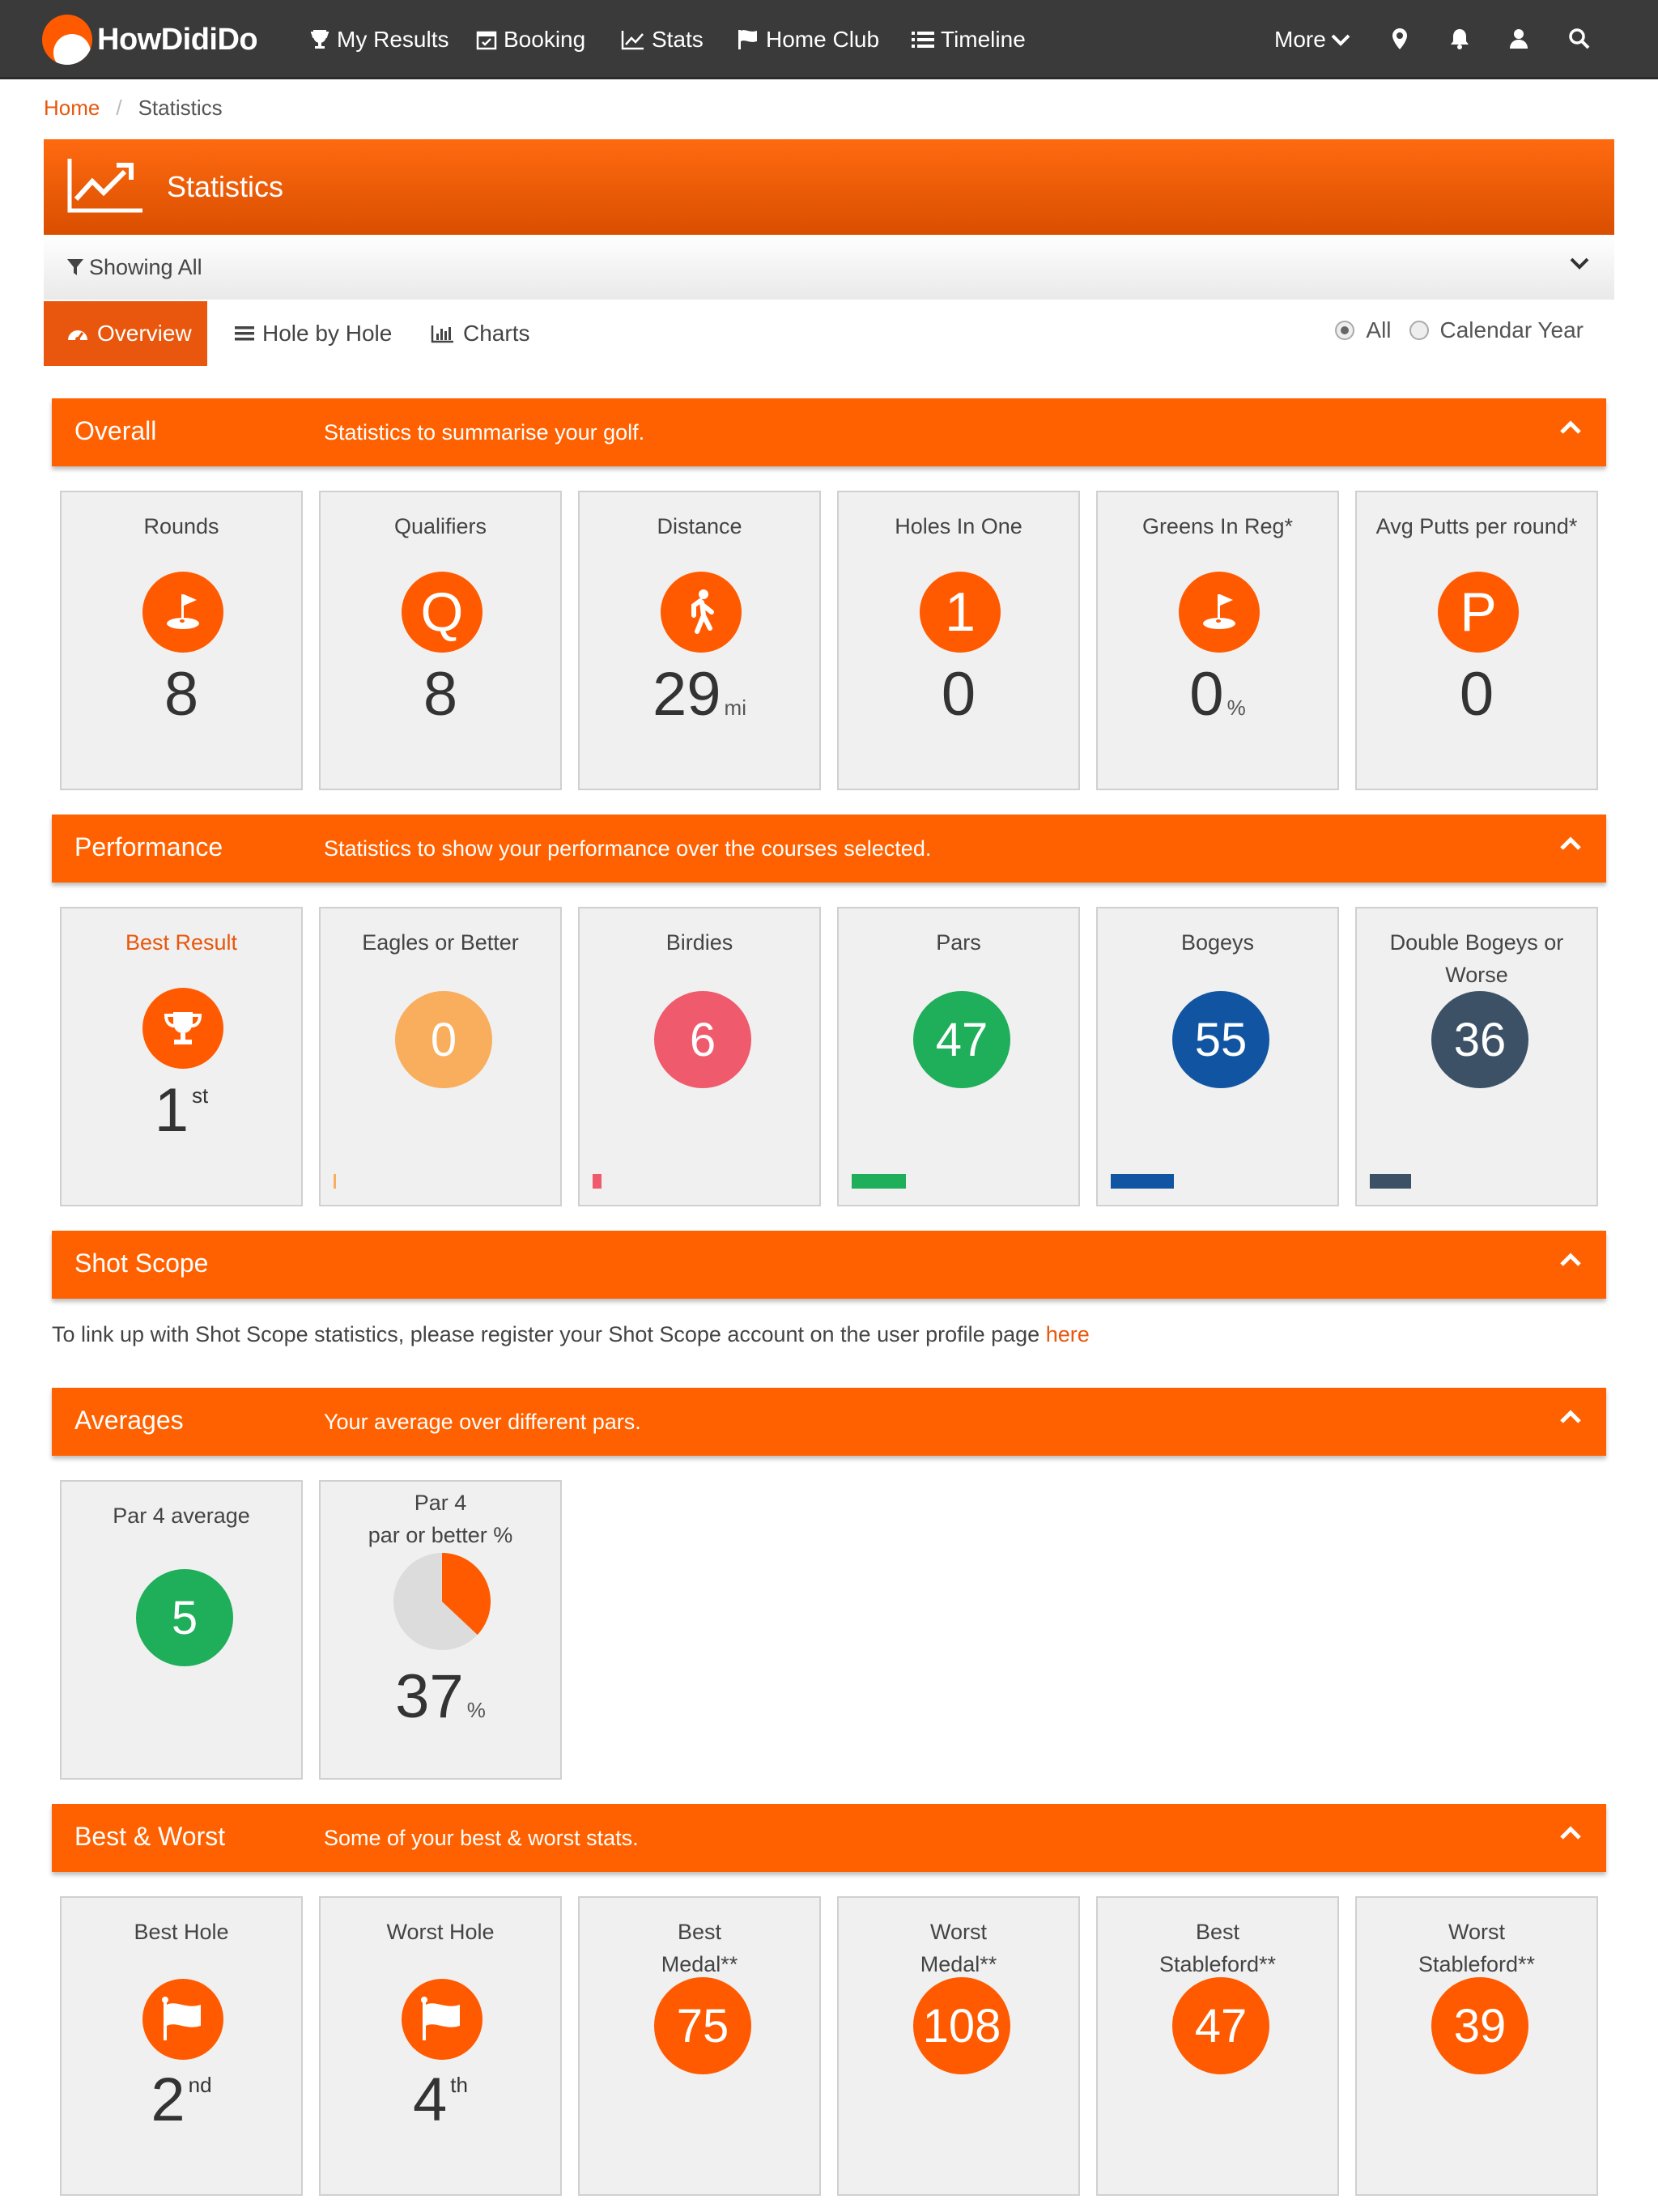  Describe the element at coordinates (148, 847) in the screenshot. I see `section-title: Performance` at that location.